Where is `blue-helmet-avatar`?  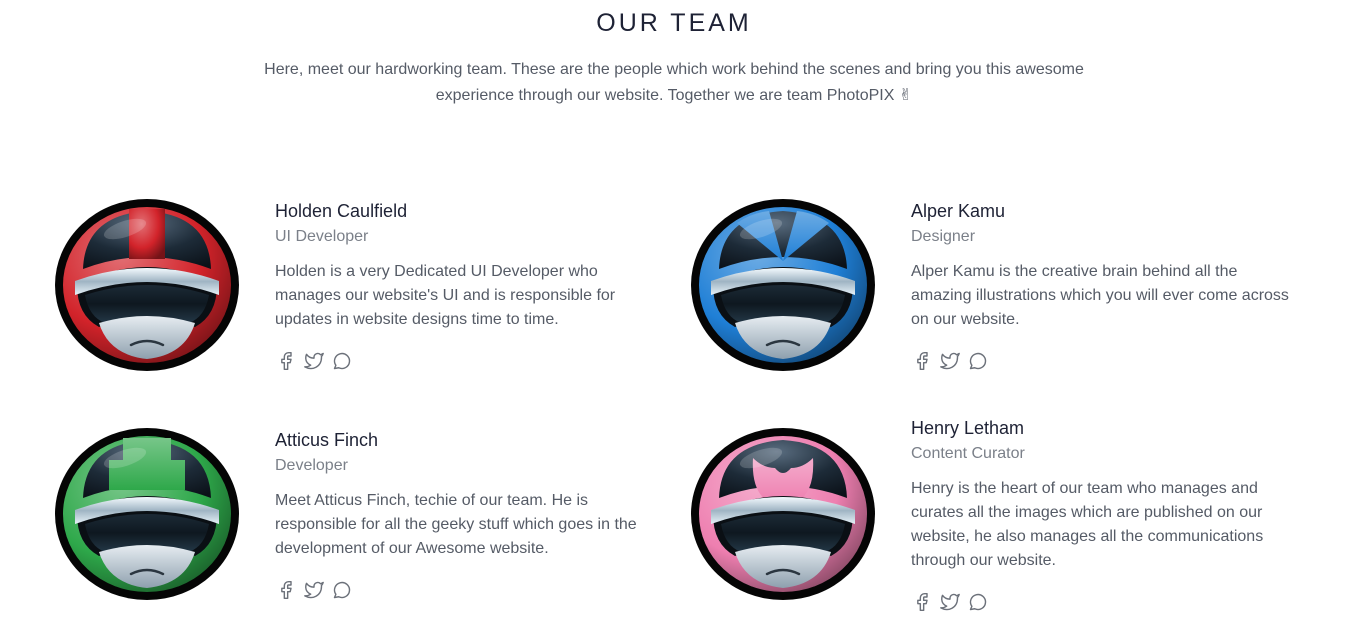
blue-helmet-avatar is located at coordinates (783, 285).